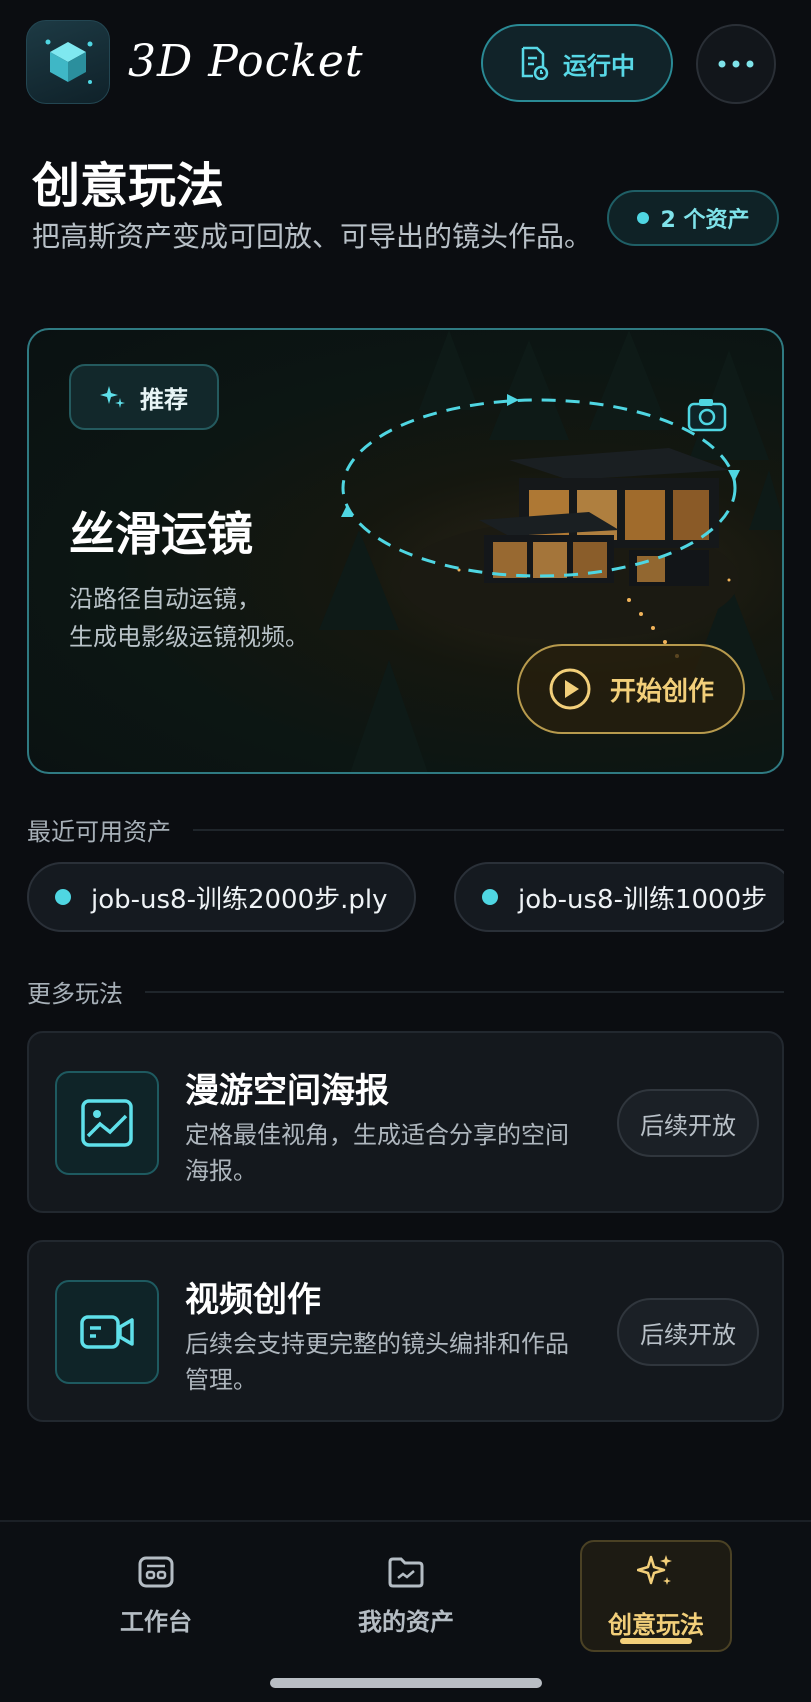 The image size is (811, 1702). Describe the element at coordinates (246, 61) in the screenshot. I see `app-title: 3D Pocket` at that location.